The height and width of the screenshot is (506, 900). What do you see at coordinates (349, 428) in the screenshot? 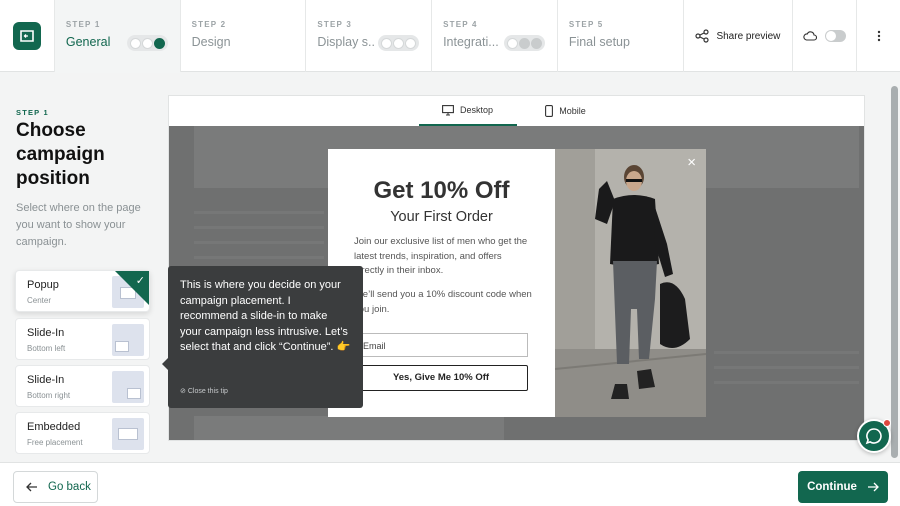
I see `ghost-block` at bounding box center [349, 428].